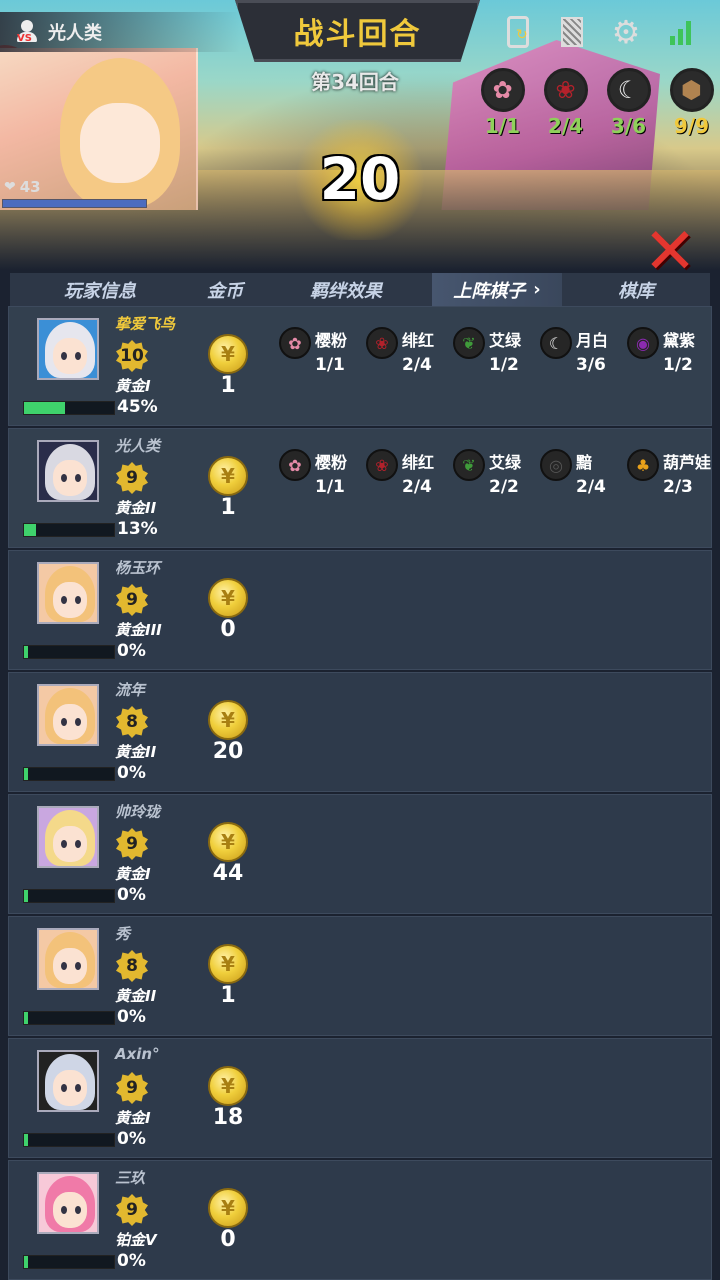 The image size is (720, 1280). I want to click on rotate-phone-icon, so click(518, 32).